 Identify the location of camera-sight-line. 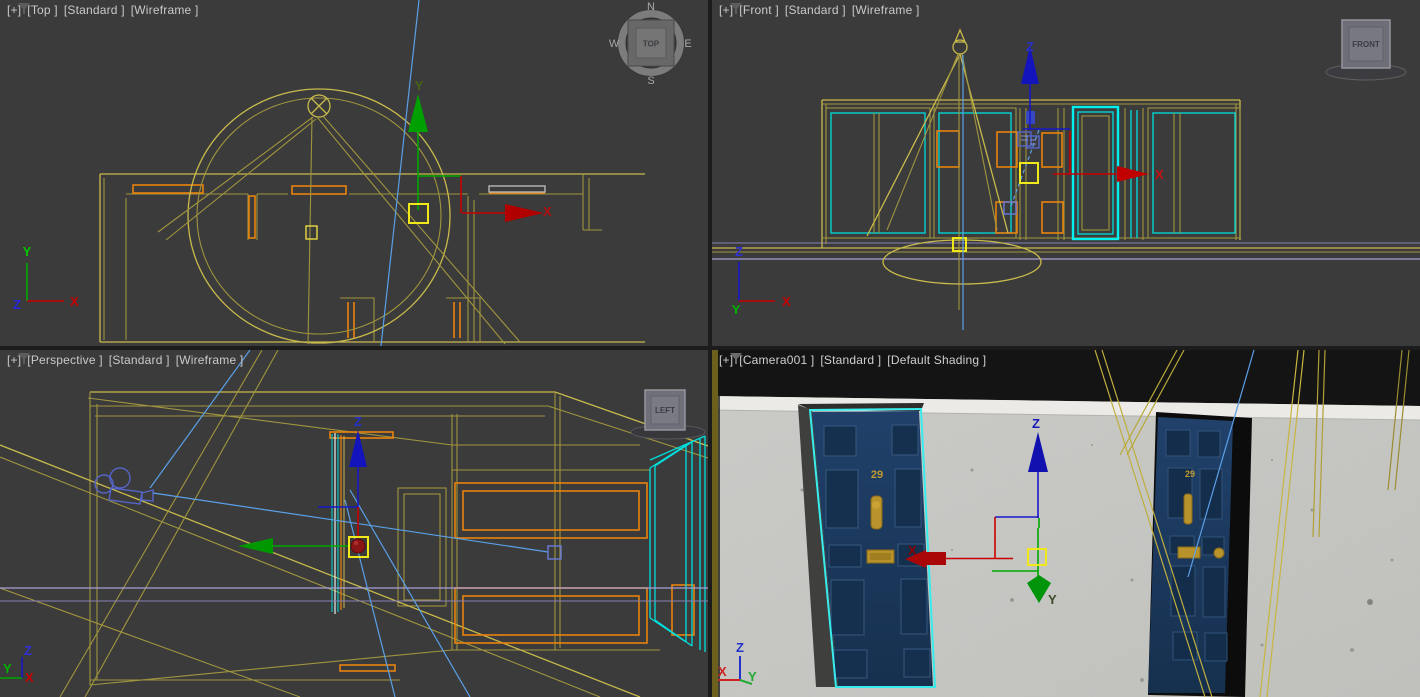
(400, 173).